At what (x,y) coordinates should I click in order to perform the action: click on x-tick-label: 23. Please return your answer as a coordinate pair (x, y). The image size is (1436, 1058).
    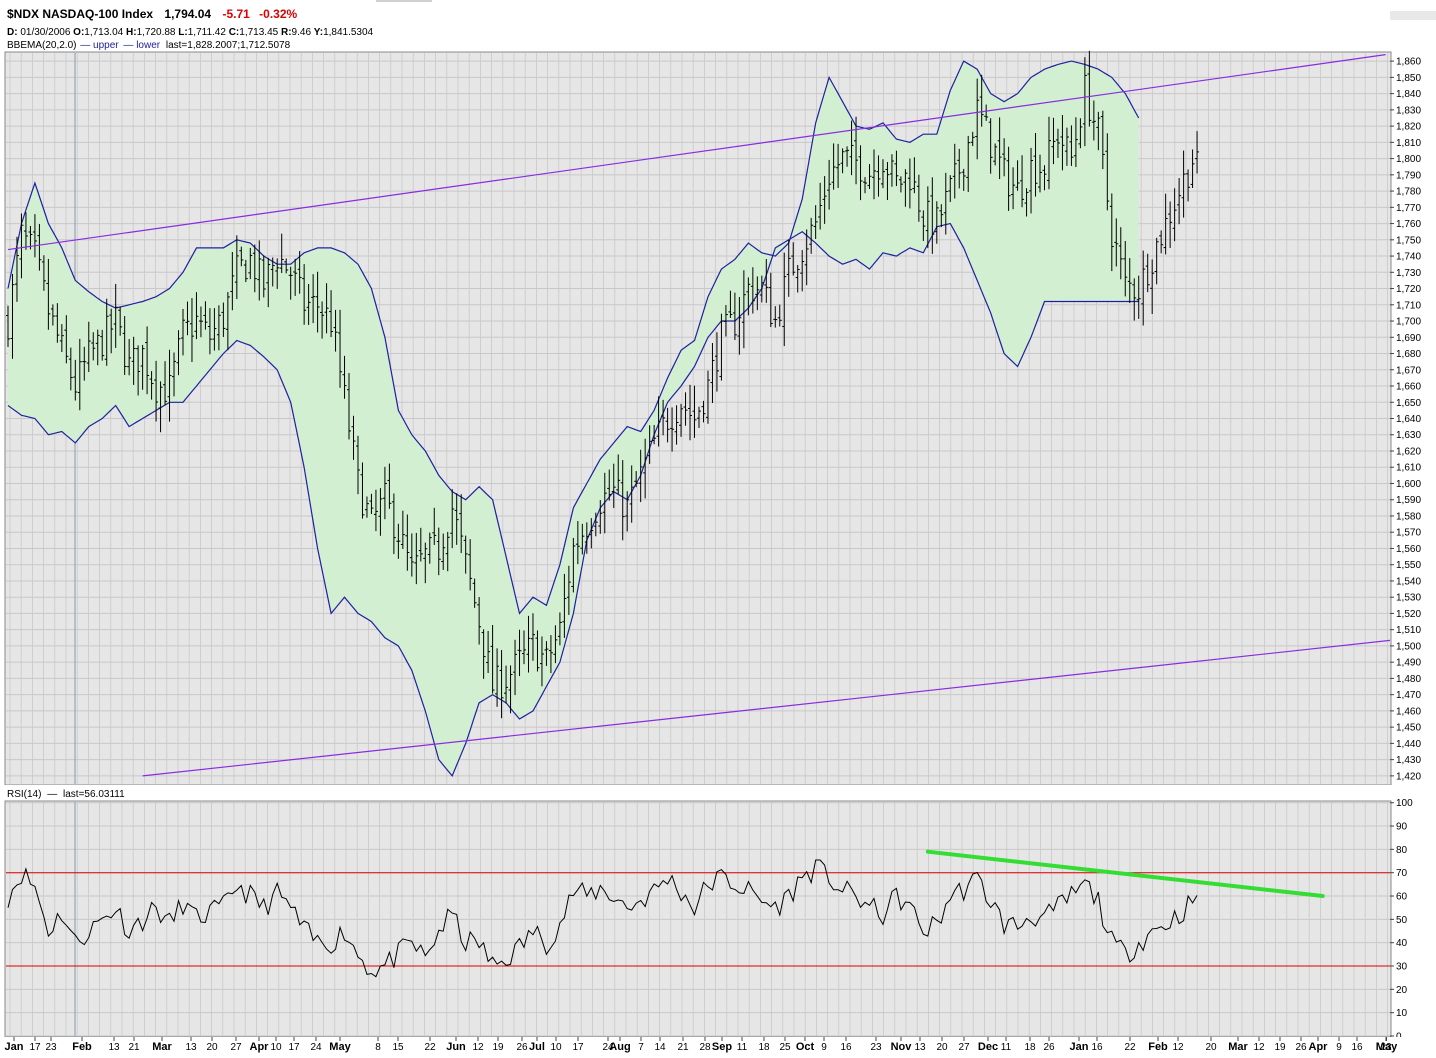
    Looking at the image, I should click on (876, 1047).